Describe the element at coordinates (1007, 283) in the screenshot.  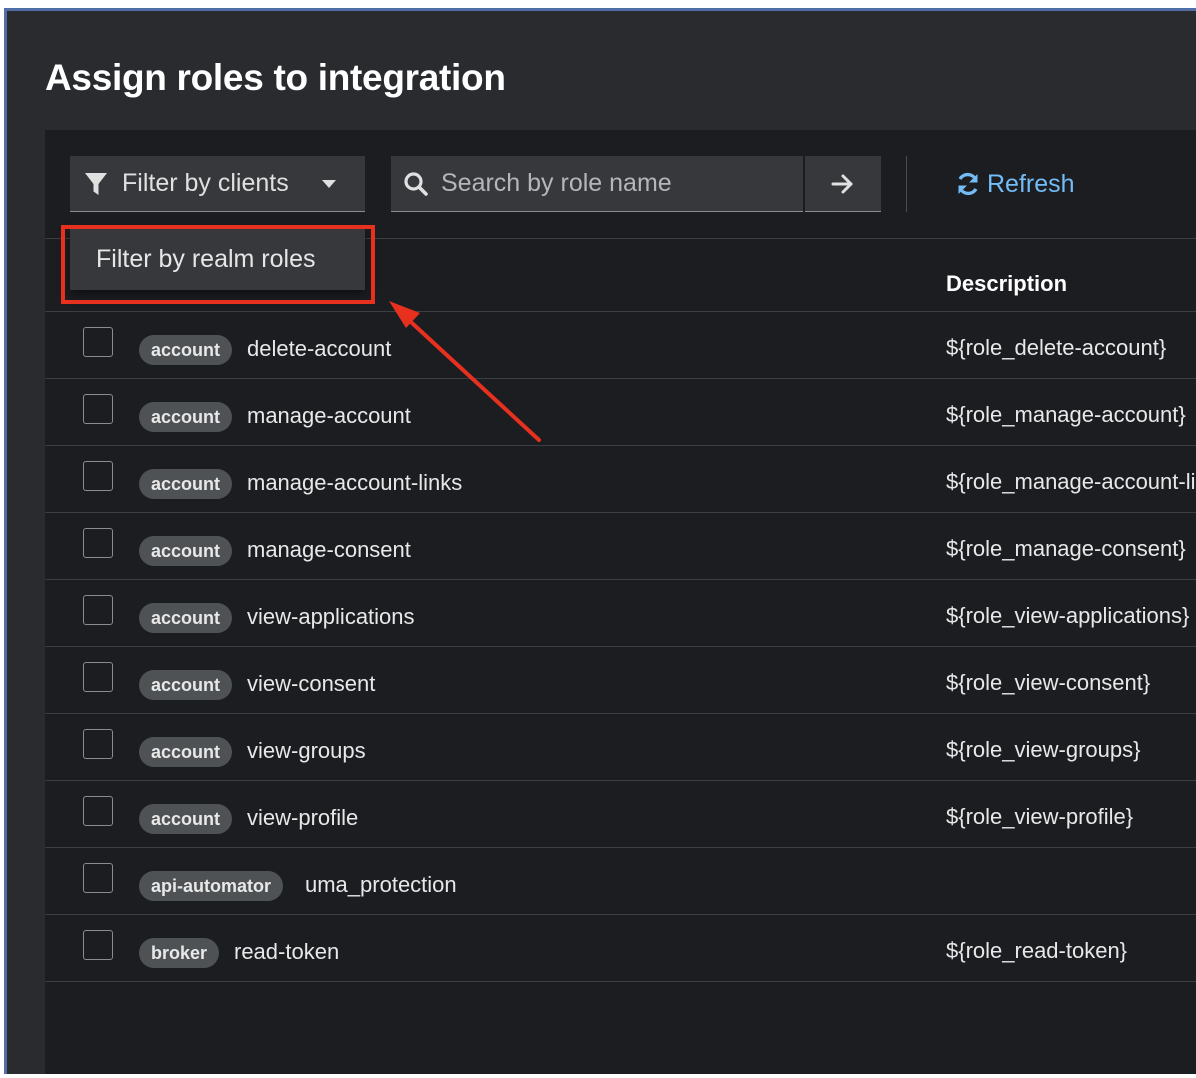
I see `column-header-description: Description` at that location.